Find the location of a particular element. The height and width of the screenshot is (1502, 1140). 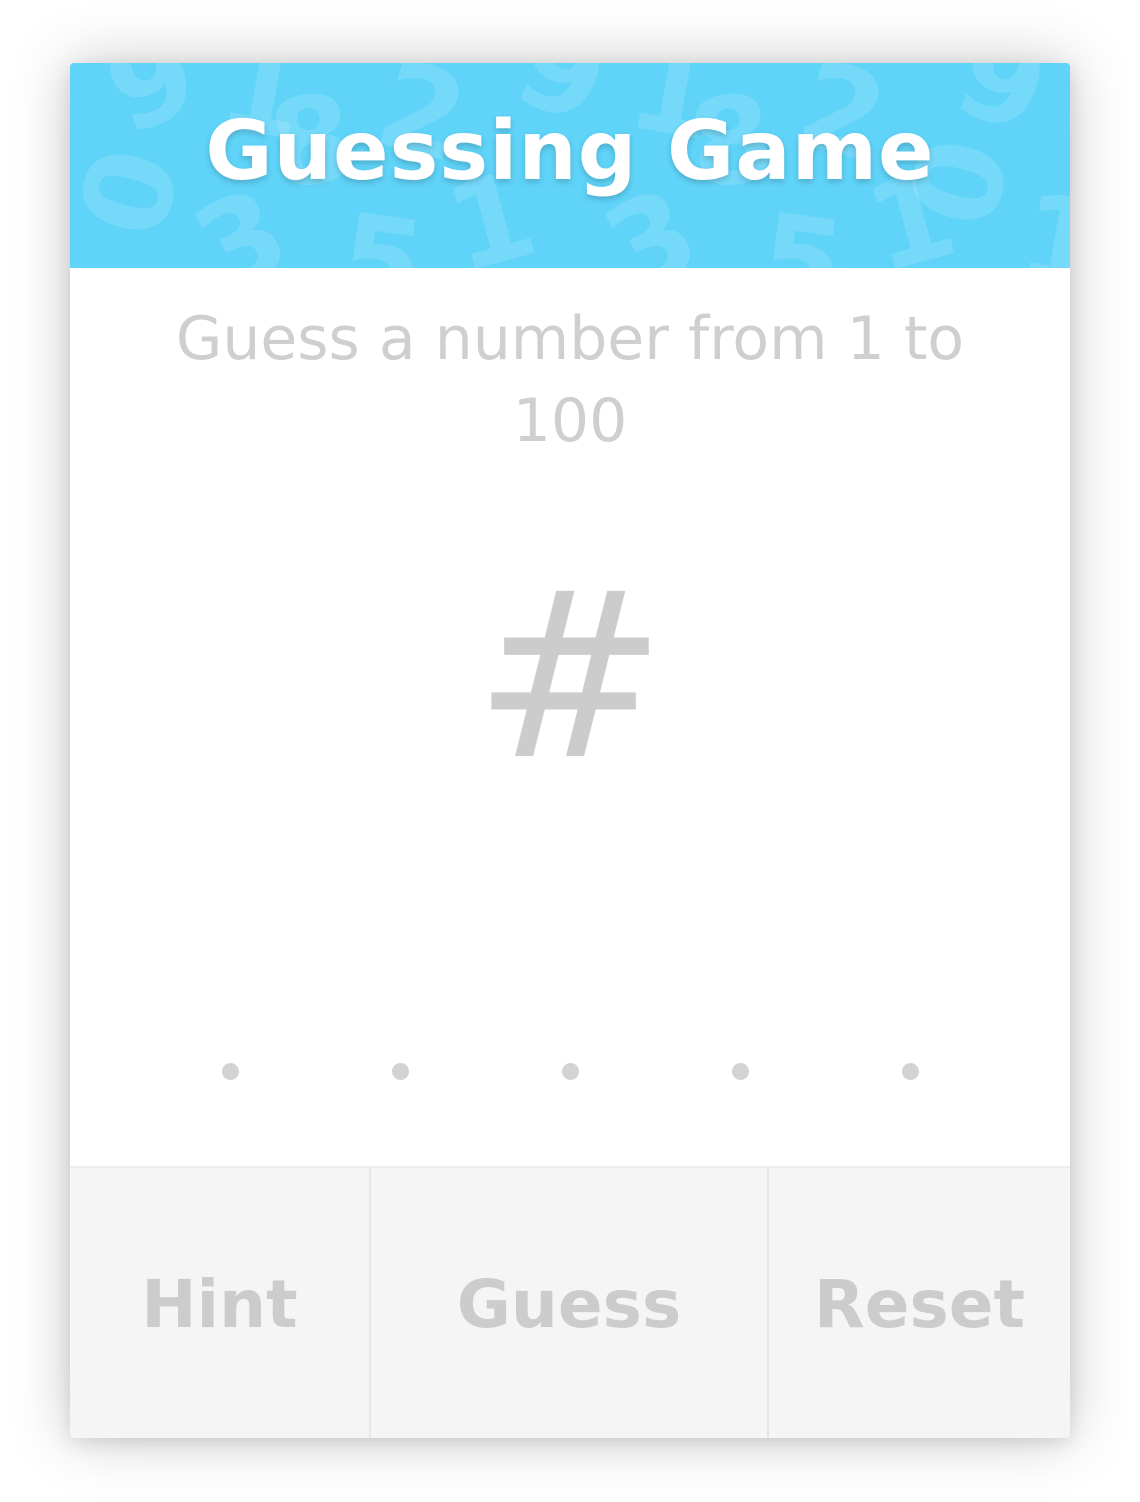

attempts-indicator is located at coordinates (570, 1075).